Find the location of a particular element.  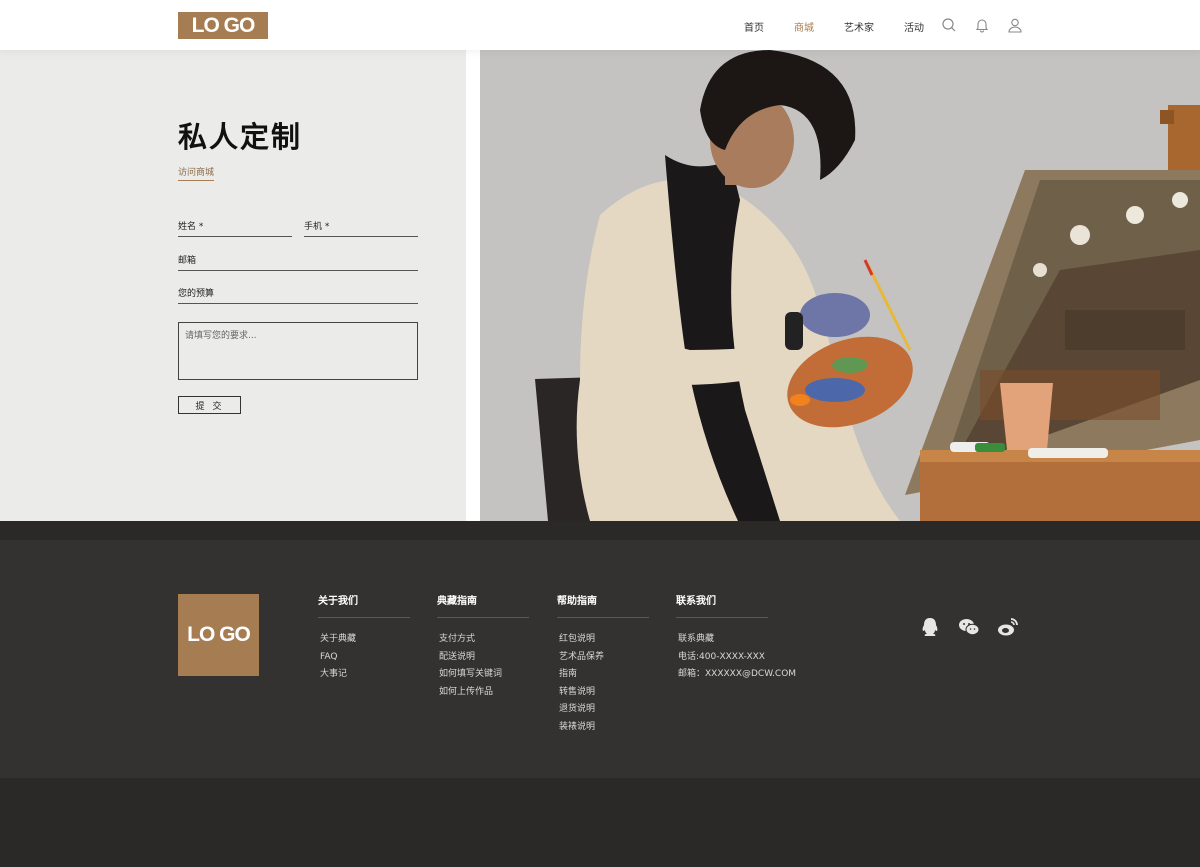

header-icons is located at coordinates (990, 25).